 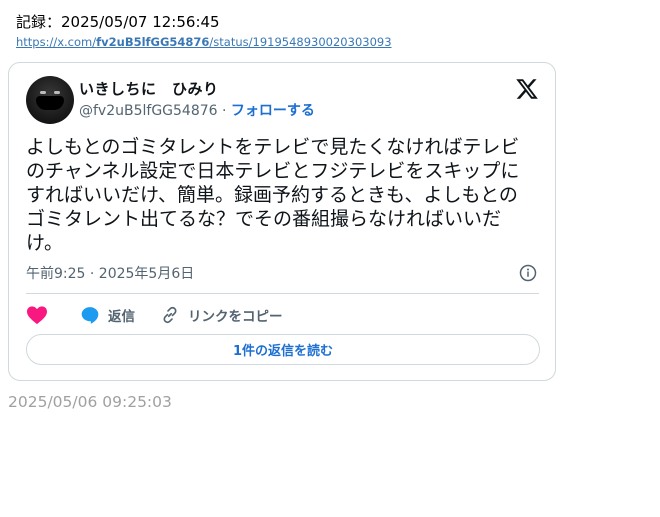 I want to click on avatar-eye-right, so click(x=57, y=92).